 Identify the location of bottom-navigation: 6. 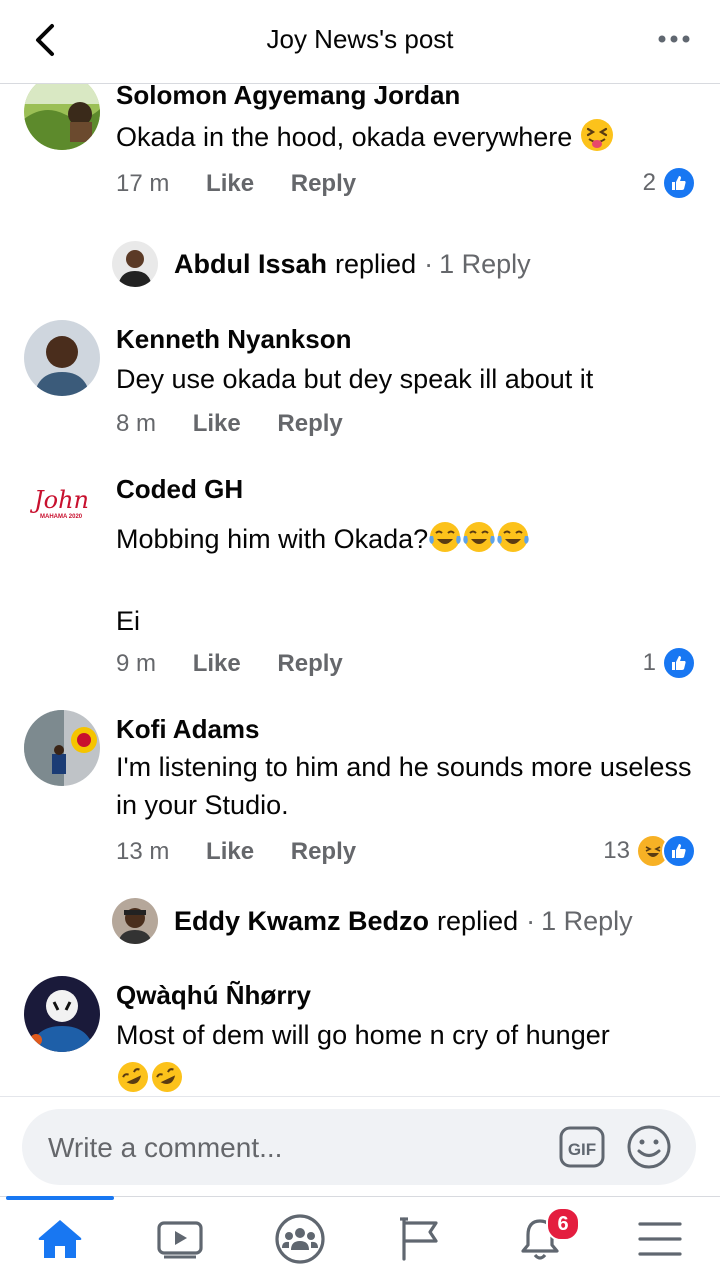
(360, 1238).